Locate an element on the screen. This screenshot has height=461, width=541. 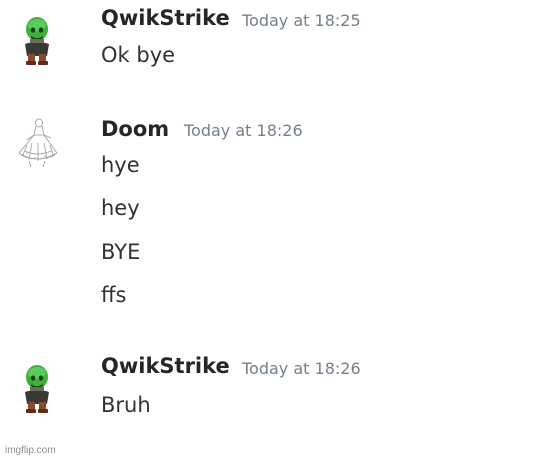
message-text: Bruh is located at coordinates (126, 405).